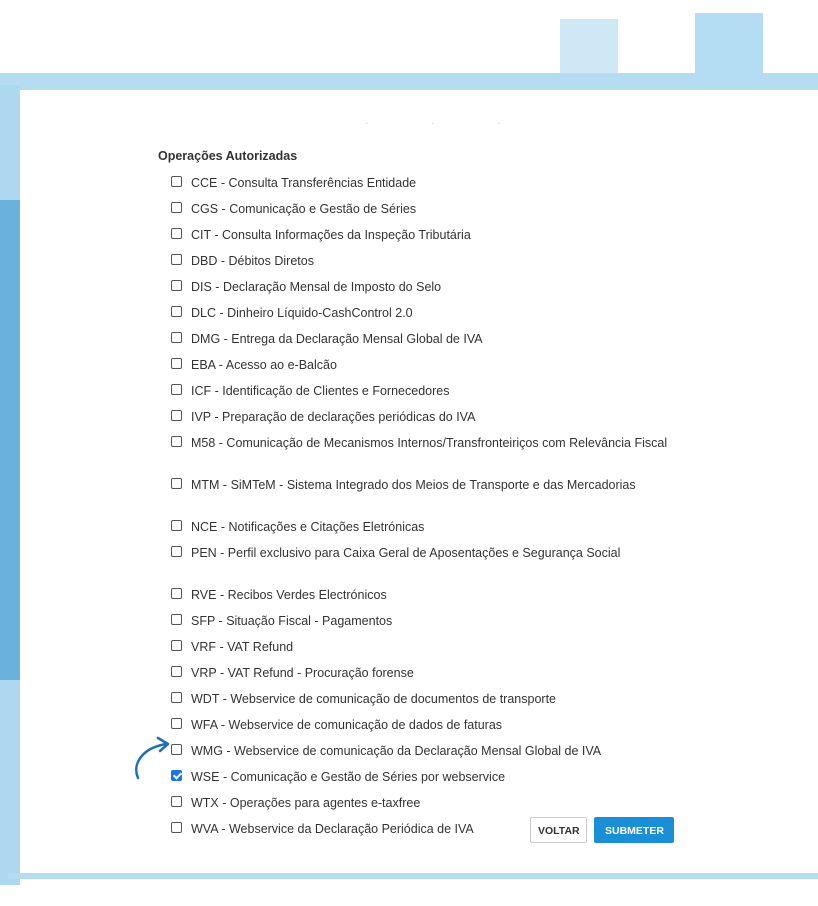  What do you see at coordinates (421, 647) in the screenshot?
I see `operation-item: VRF - VAT Refund` at bounding box center [421, 647].